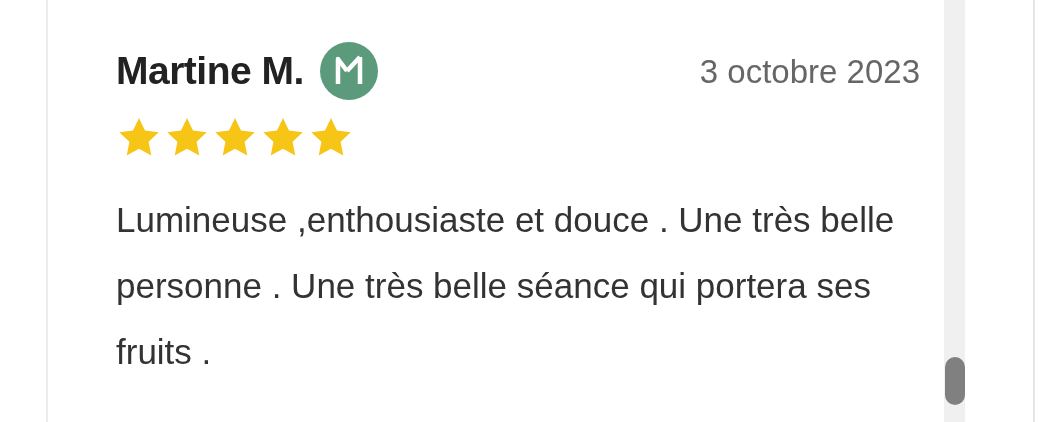  What do you see at coordinates (210, 71) in the screenshot?
I see `reviewer-name: Martine M.` at bounding box center [210, 71].